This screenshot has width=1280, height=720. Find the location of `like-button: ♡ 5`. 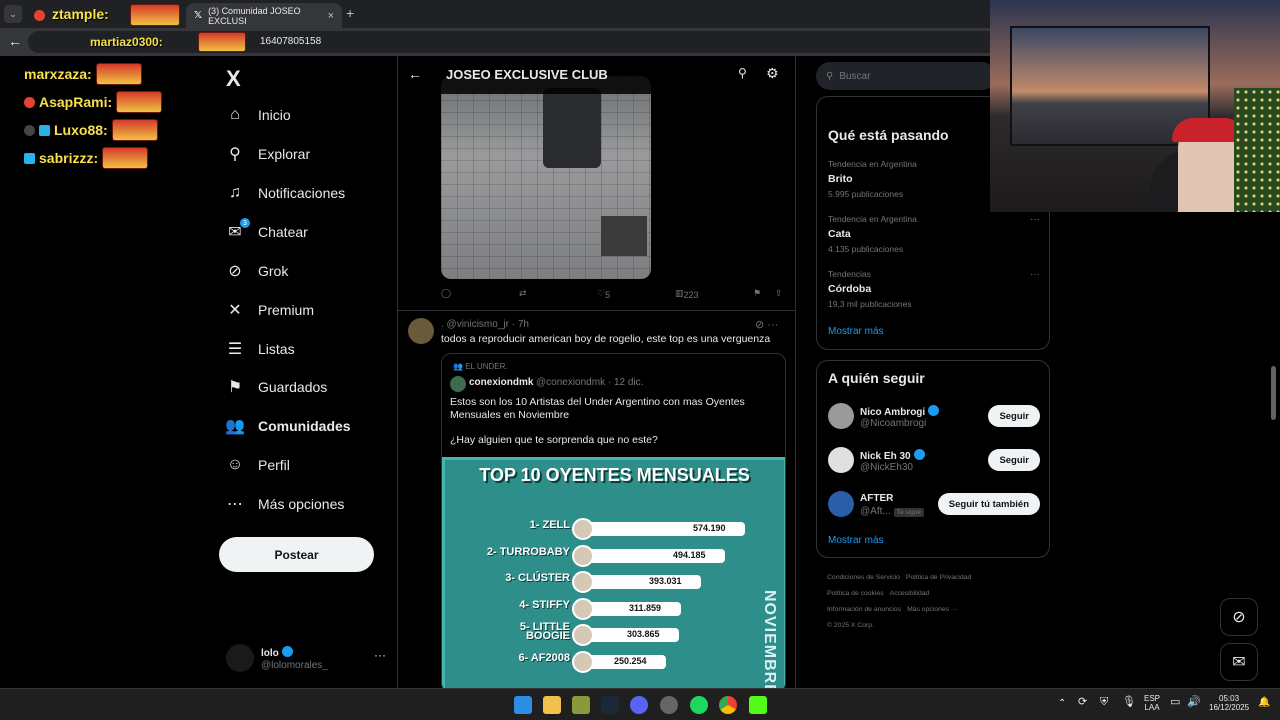

like-button: ♡ 5 is located at coordinates (603, 294).